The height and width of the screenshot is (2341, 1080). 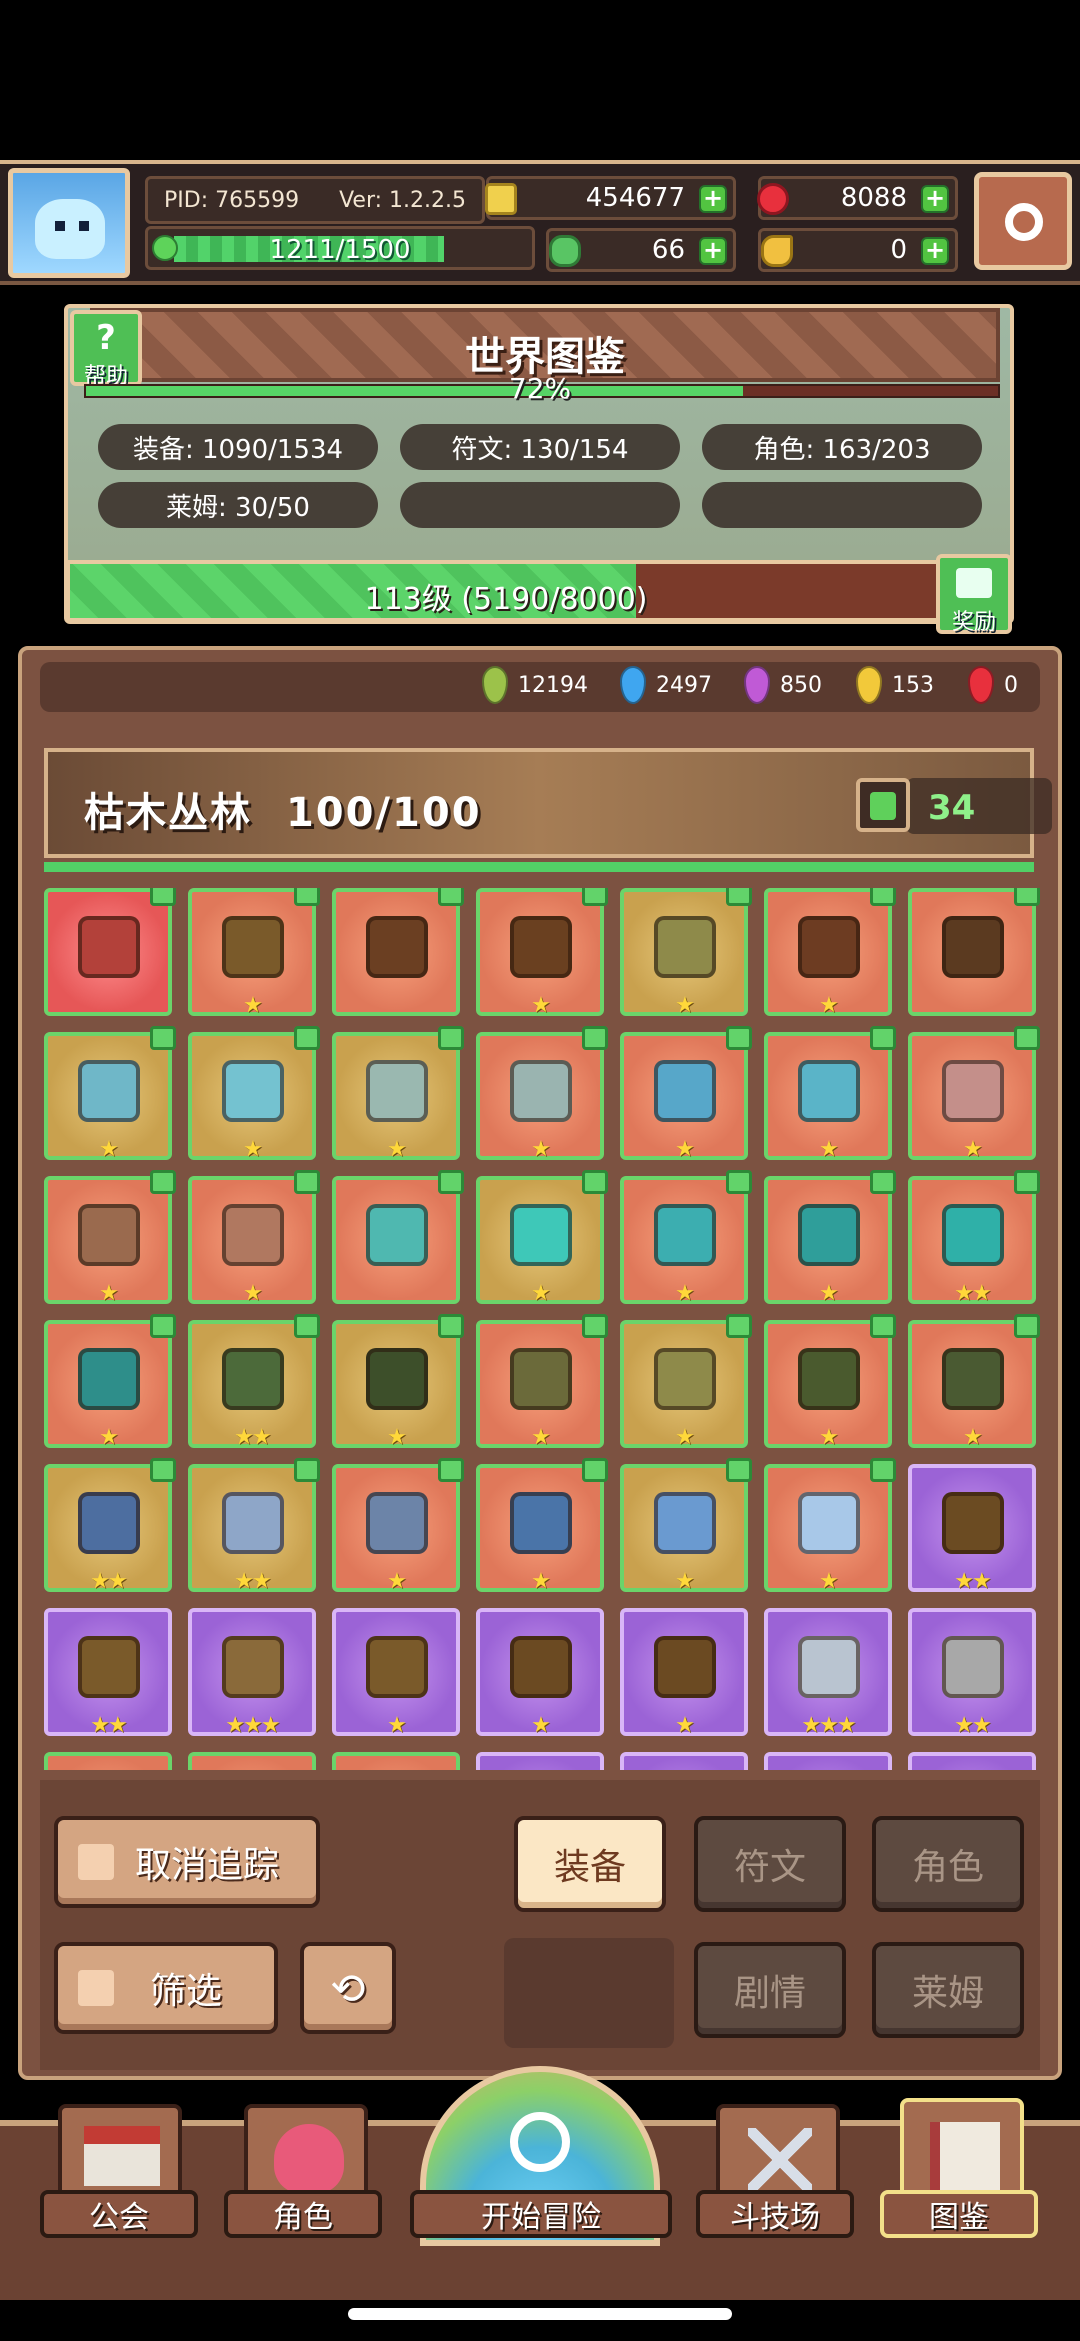 What do you see at coordinates (166, 1988) in the screenshot?
I see `filter-button: 筛选` at bounding box center [166, 1988].